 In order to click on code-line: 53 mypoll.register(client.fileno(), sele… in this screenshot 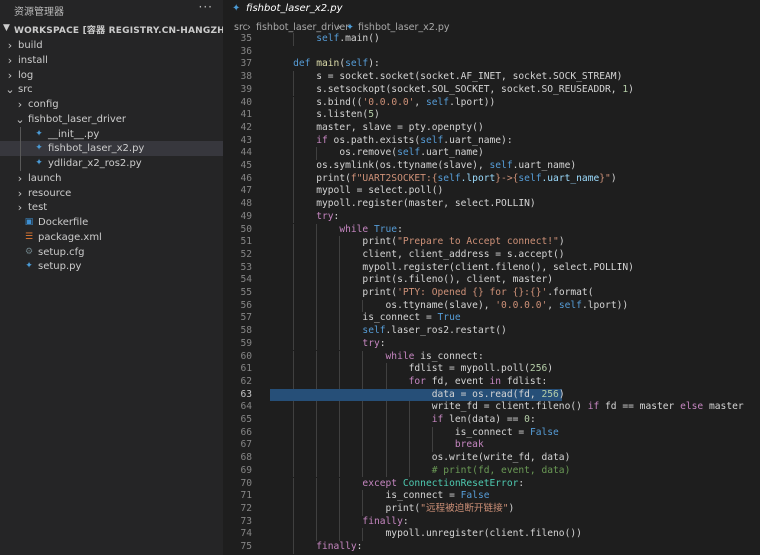, I will do `click(492, 268)`.